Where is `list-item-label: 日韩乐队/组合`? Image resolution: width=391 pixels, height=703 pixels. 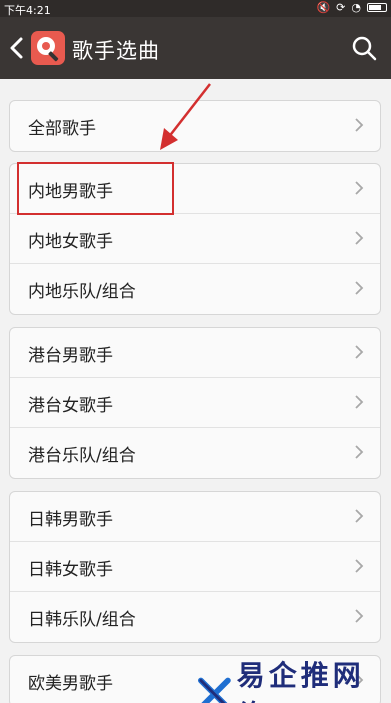 list-item-label: 日韩乐队/组合 is located at coordinates (82, 620).